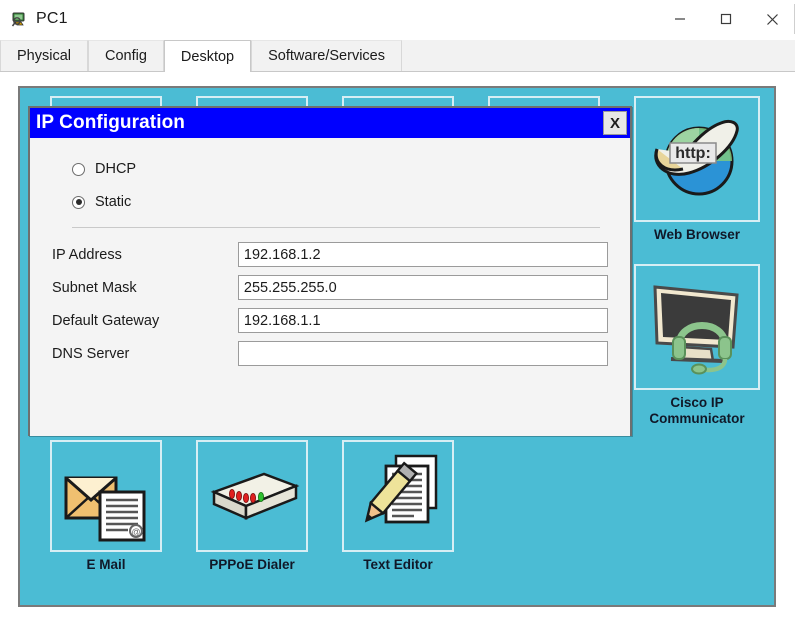  I want to click on desktop-icon-pppoe-dialer-label: PPPoE Dialer, so click(252, 564).